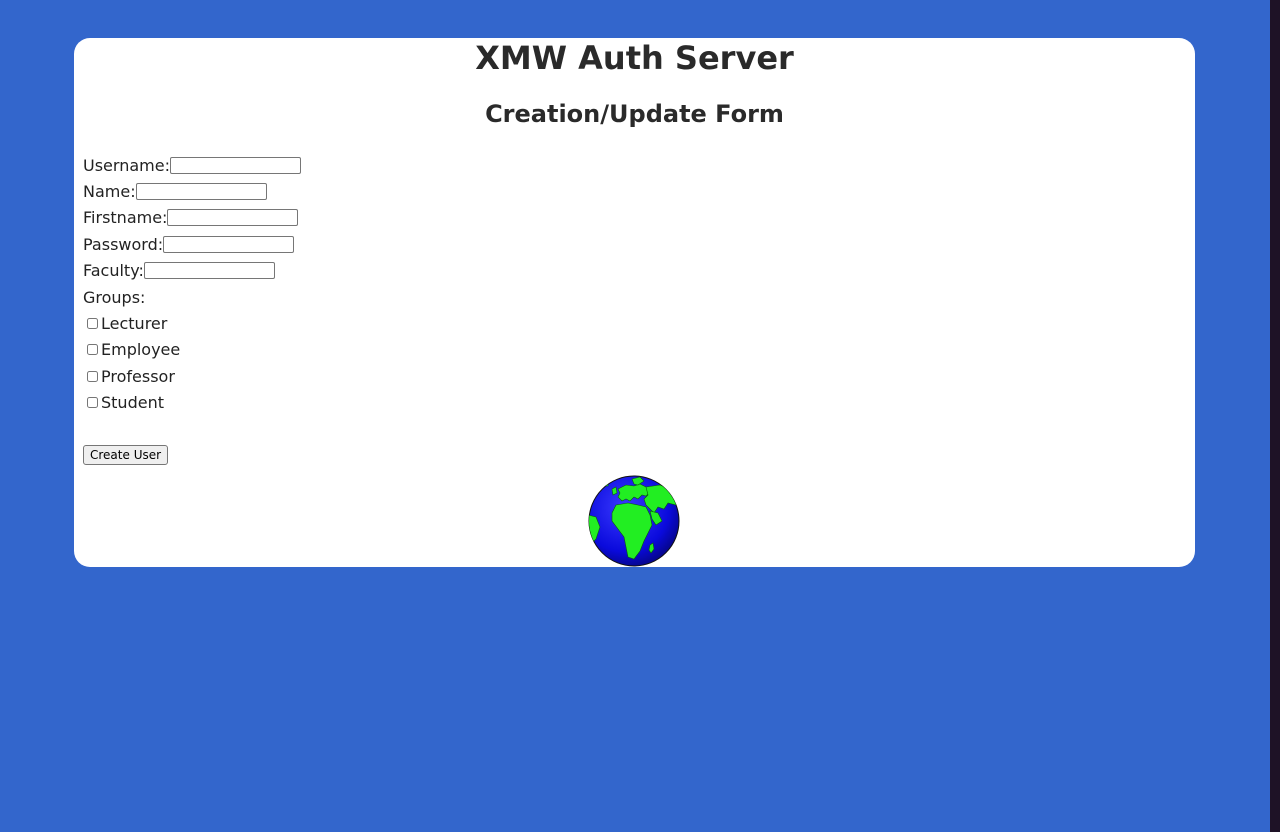 The width and height of the screenshot is (1280, 832). I want to click on password-row: Password:, so click(192, 244).